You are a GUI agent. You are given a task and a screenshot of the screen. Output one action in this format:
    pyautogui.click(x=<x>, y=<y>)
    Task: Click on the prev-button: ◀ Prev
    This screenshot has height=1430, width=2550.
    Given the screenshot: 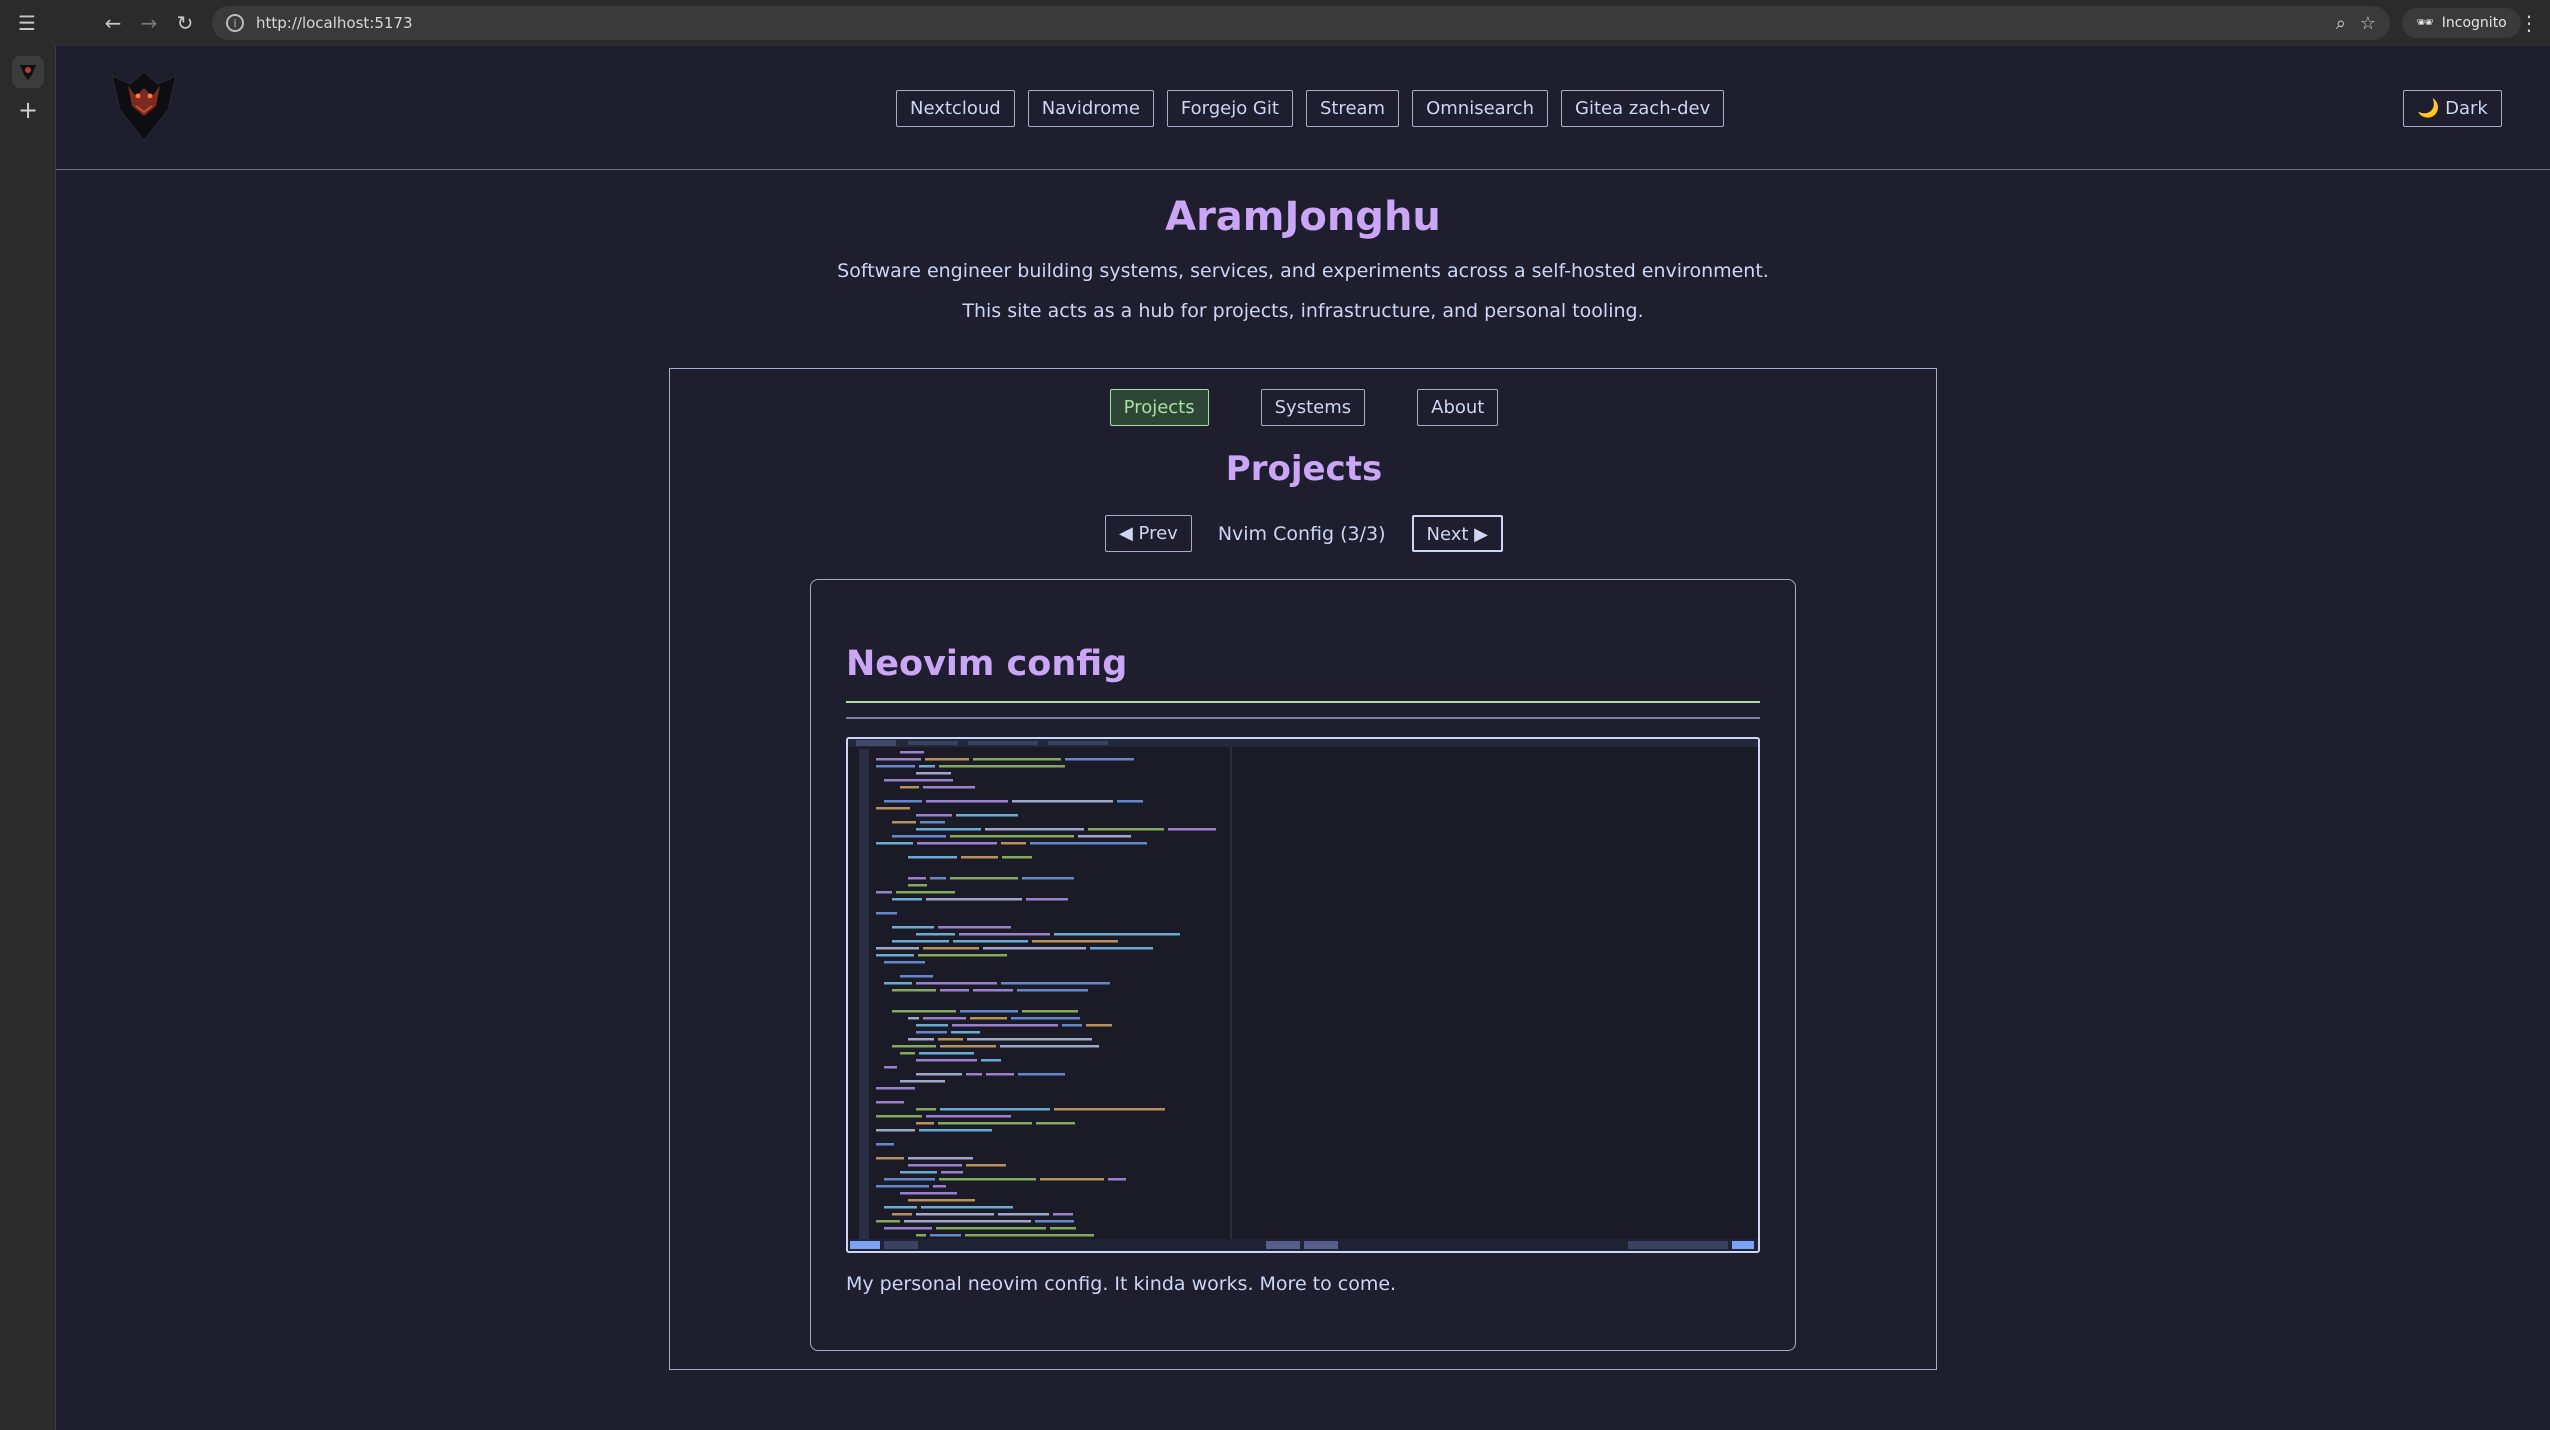 What is the action you would take?
    pyautogui.click(x=1148, y=533)
    